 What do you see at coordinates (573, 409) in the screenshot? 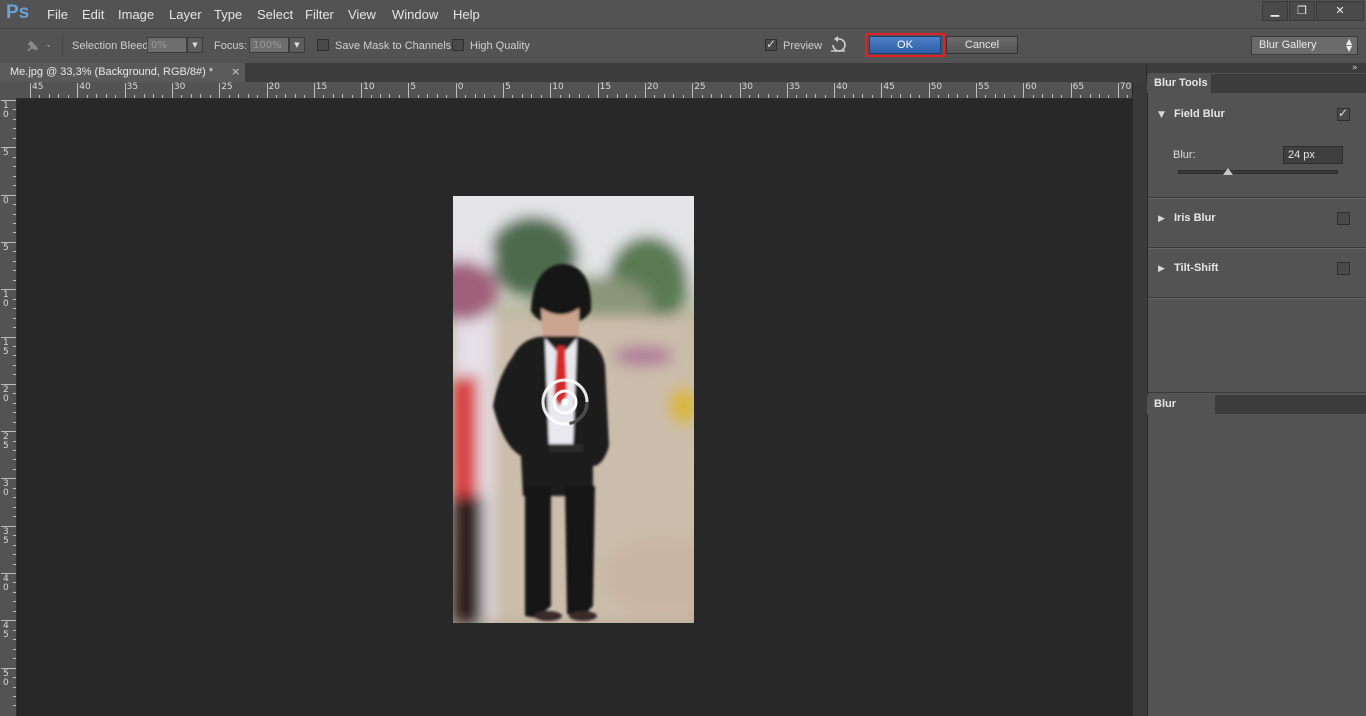
I see `document-image` at bounding box center [573, 409].